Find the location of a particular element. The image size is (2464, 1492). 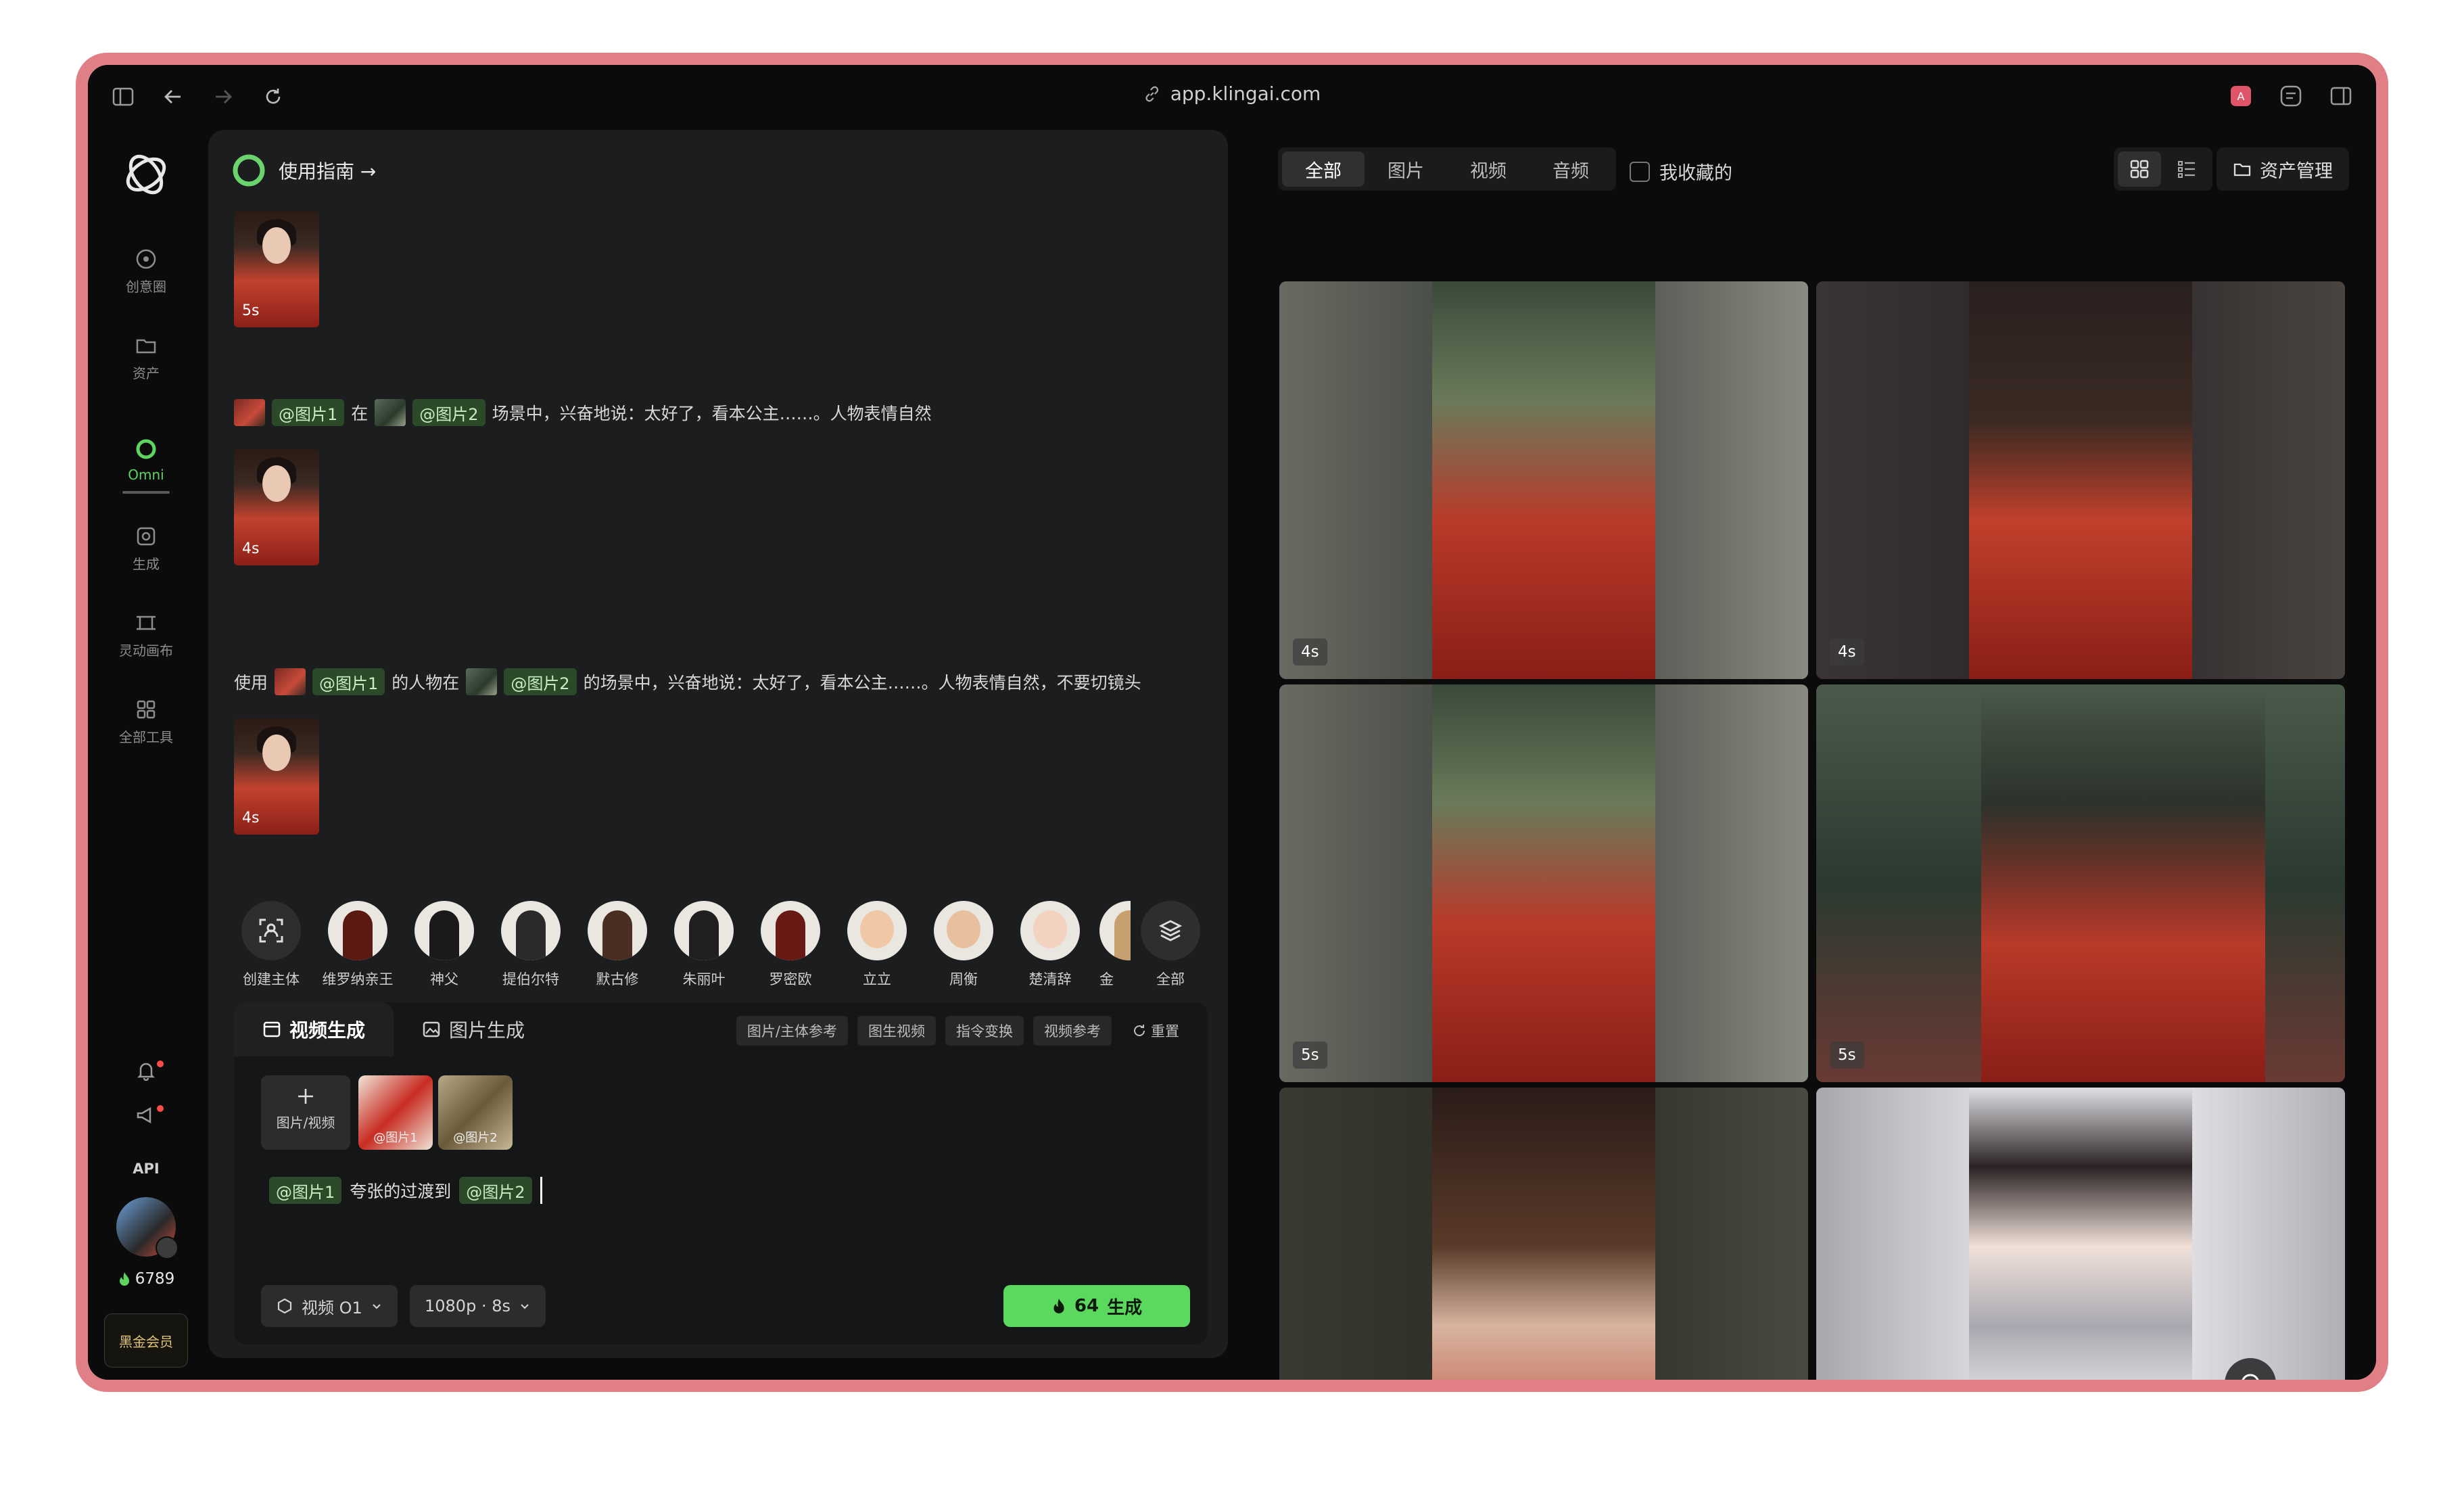

api-link: API is located at coordinates (146, 1169).